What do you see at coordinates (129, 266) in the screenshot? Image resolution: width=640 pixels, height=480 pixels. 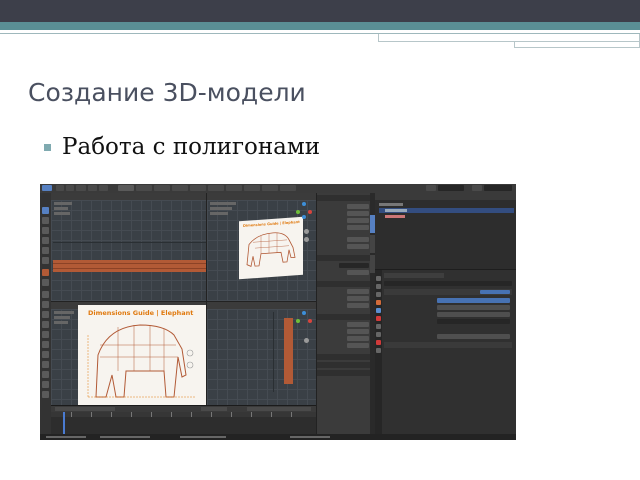 I see `mesh-strip` at bounding box center [129, 266].